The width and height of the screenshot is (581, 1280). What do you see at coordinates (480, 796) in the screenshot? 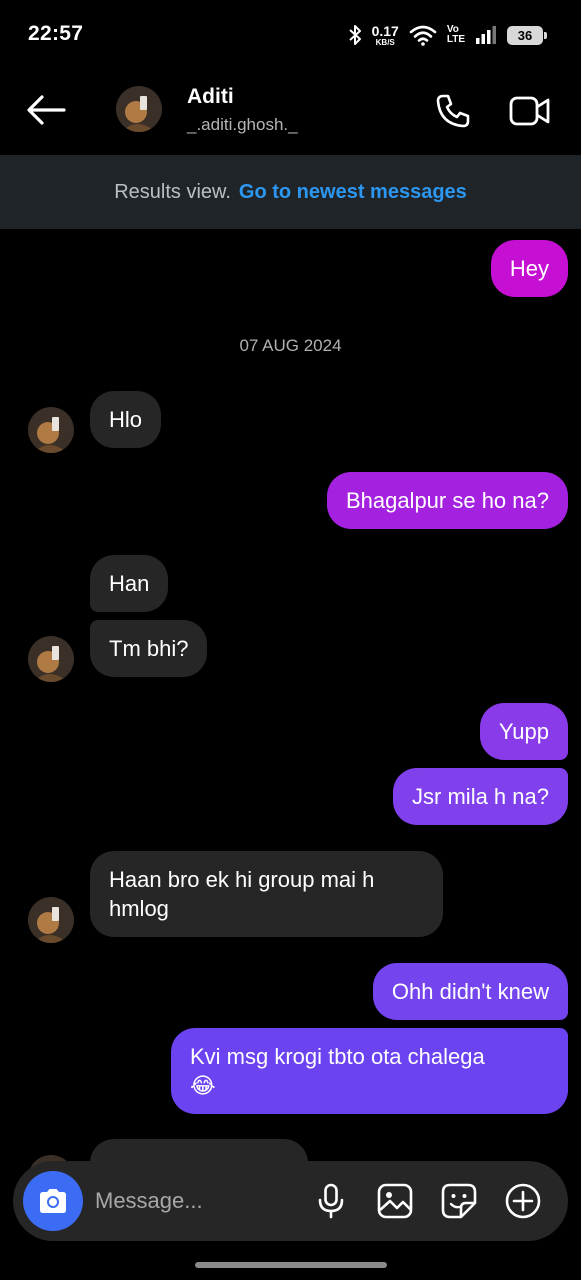
I see `message-bubble-outgoing: Jsr mila h na?` at bounding box center [480, 796].